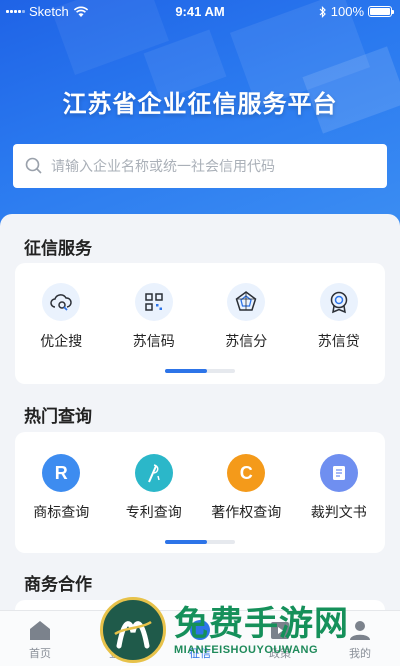 The height and width of the screenshot is (666, 400). What do you see at coordinates (154, 302) in the screenshot?
I see `qr-code-icon` at bounding box center [154, 302].